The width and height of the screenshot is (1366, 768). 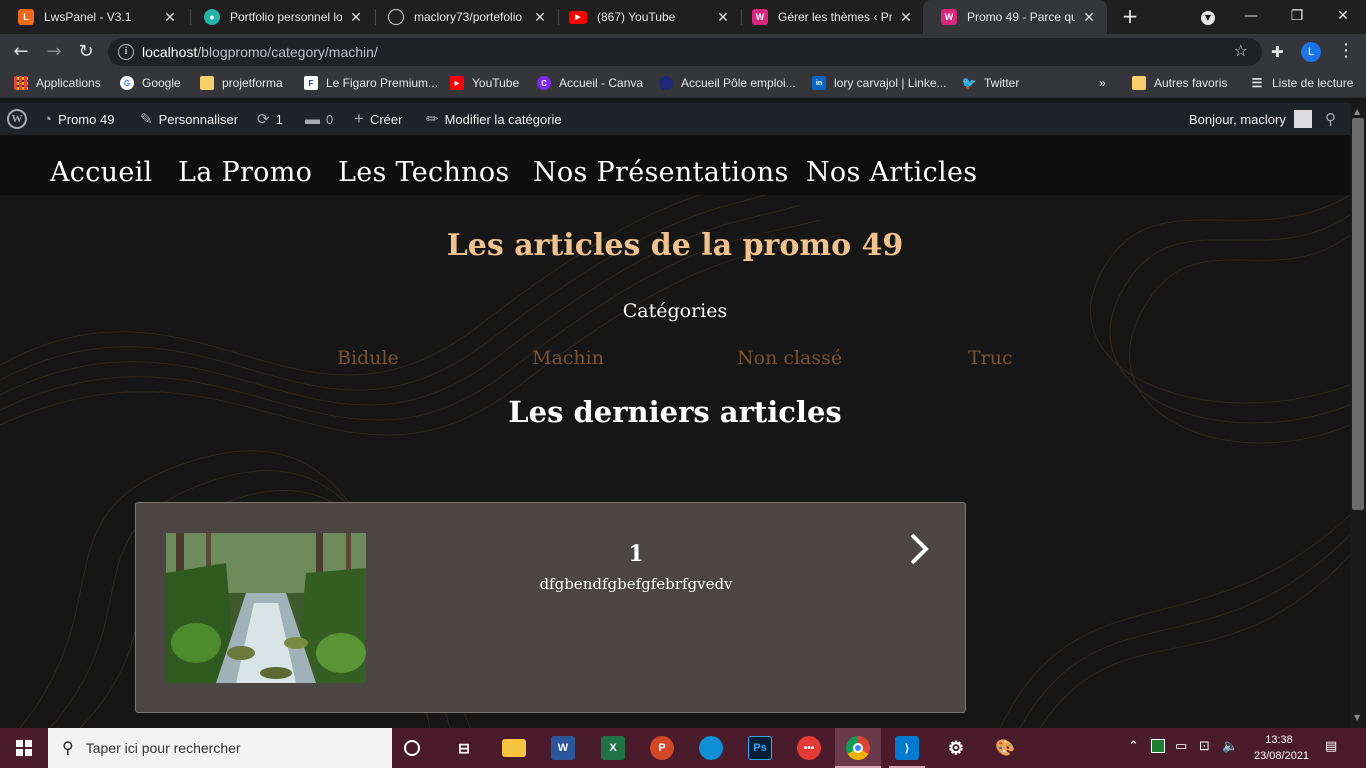 I want to click on tab-title: Promo 49 - Parce qu'o, so click(x=1021, y=17).